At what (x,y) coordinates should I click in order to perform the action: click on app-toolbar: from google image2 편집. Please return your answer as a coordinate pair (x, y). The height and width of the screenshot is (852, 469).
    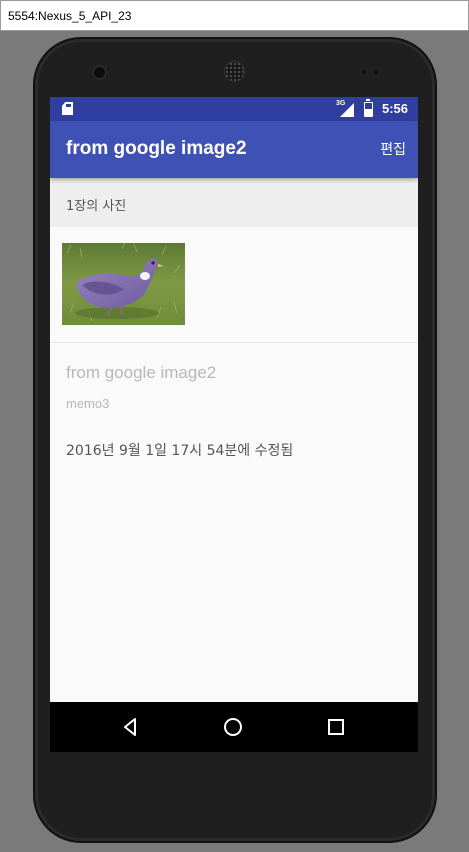
    Looking at the image, I should click on (234, 149).